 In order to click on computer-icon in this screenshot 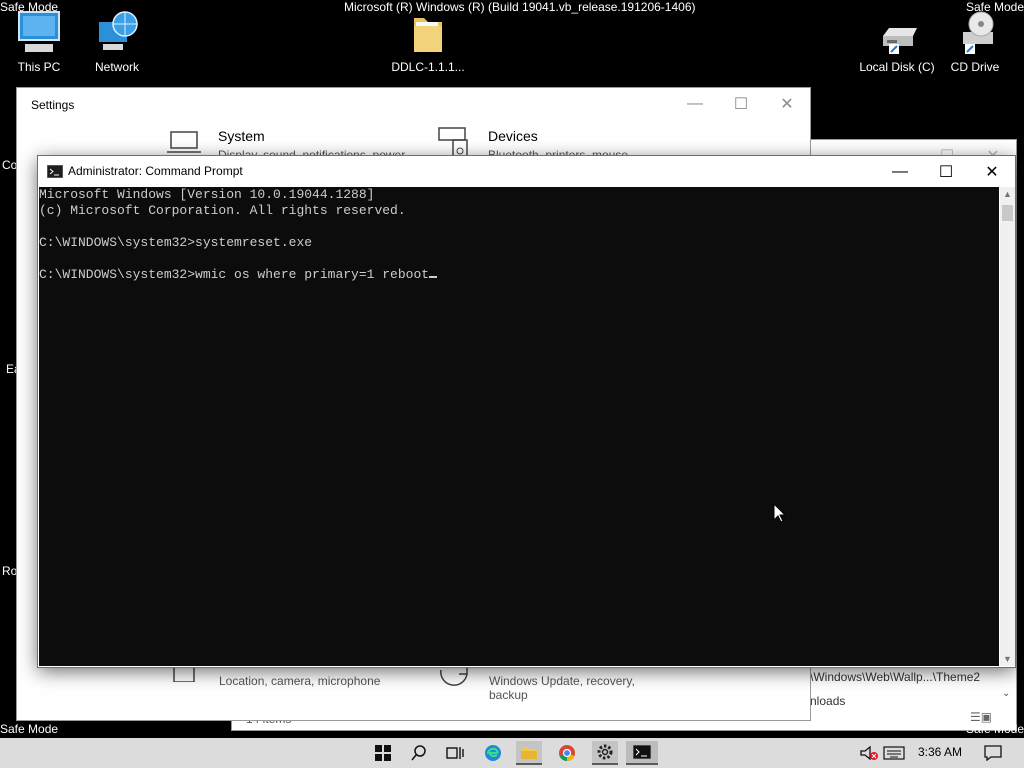, I will do `click(39, 33)`.